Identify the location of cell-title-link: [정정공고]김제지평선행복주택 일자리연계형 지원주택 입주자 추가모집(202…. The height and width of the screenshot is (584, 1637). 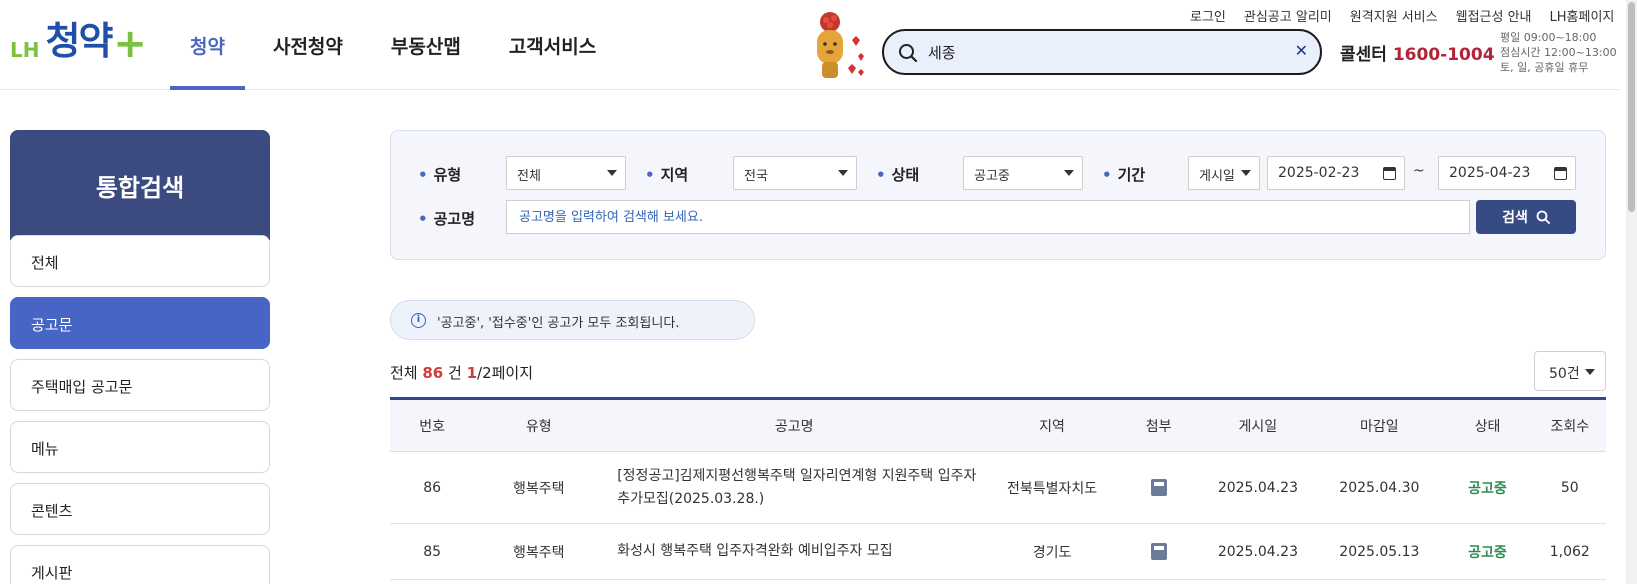
(794, 487).